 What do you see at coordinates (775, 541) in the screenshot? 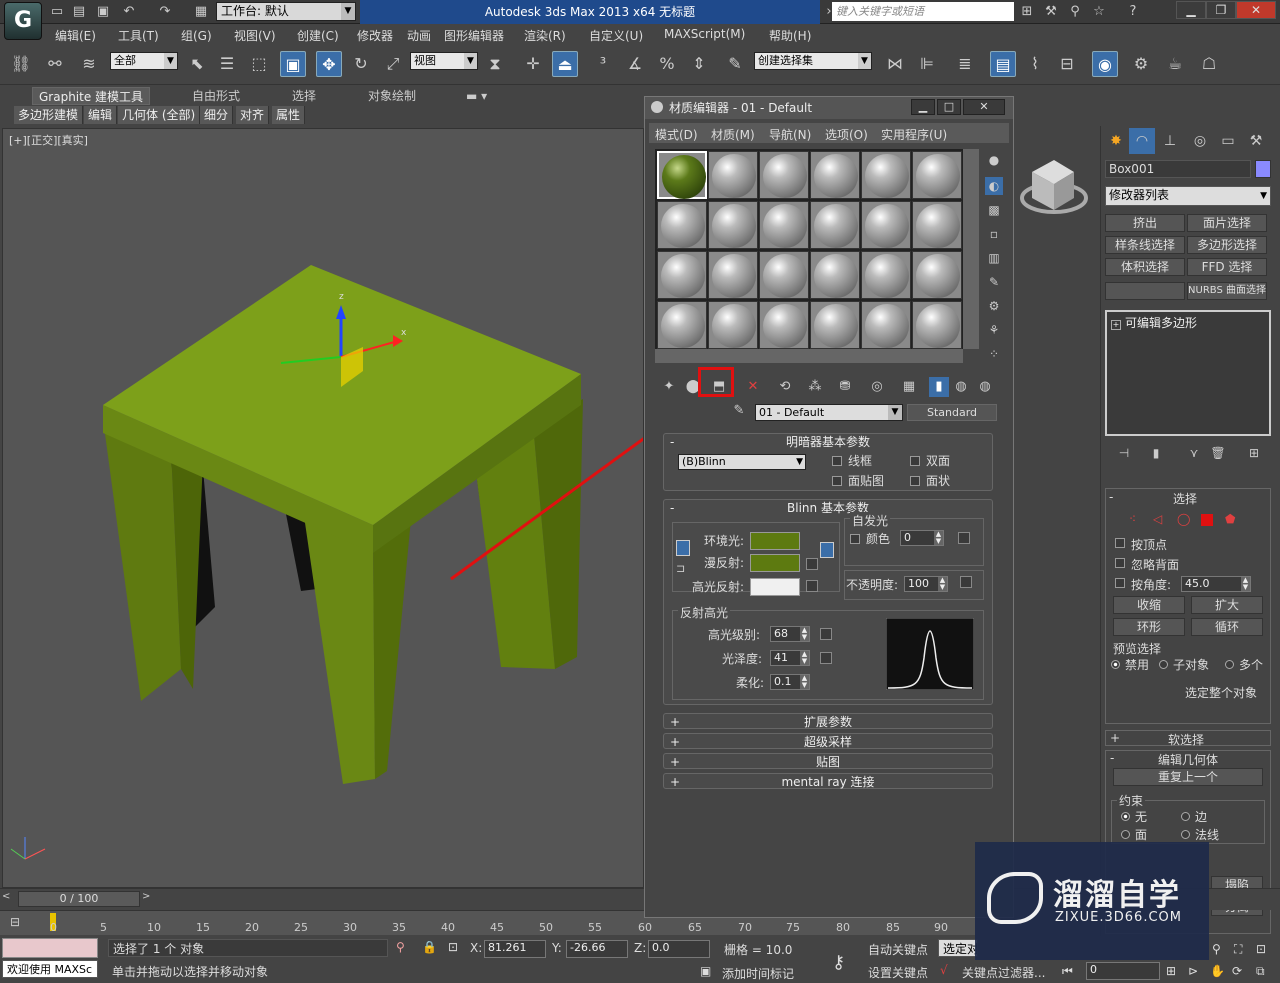
I see `ambient-color-swatch` at bounding box center [775, 541].